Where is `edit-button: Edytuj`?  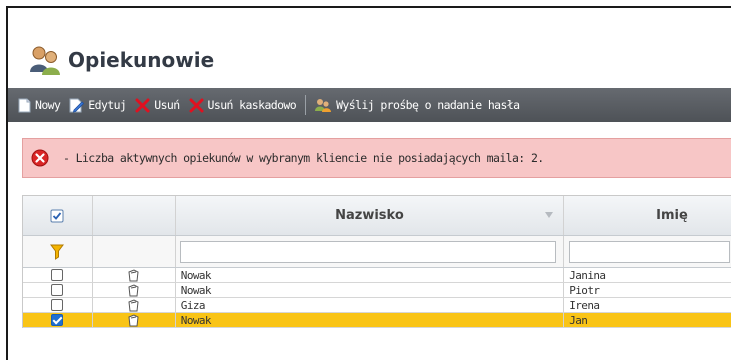 edit-button: Edytuj is located at coordinates (98, 105).